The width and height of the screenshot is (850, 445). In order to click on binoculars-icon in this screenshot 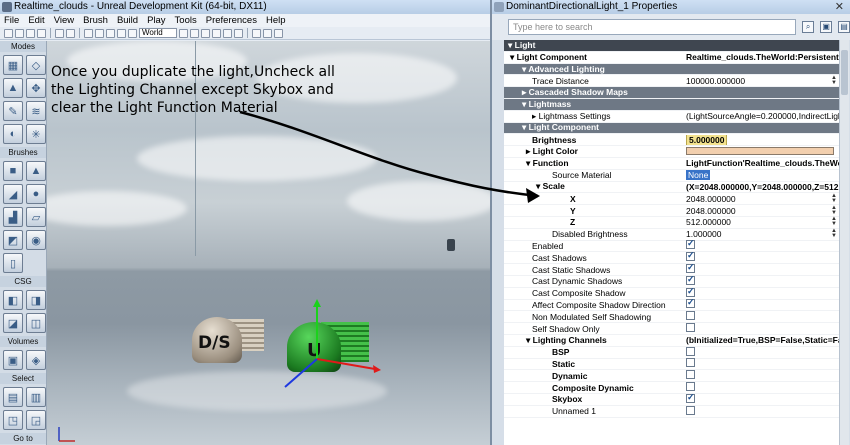, I will do `click(183, 33)`.